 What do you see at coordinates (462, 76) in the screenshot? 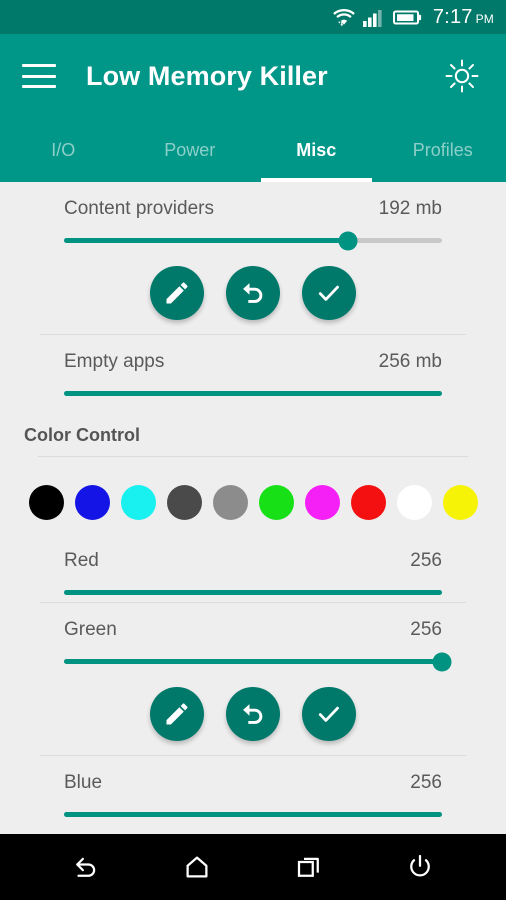
I see `brightness-sun-icon` at bounding box center [462, 76].